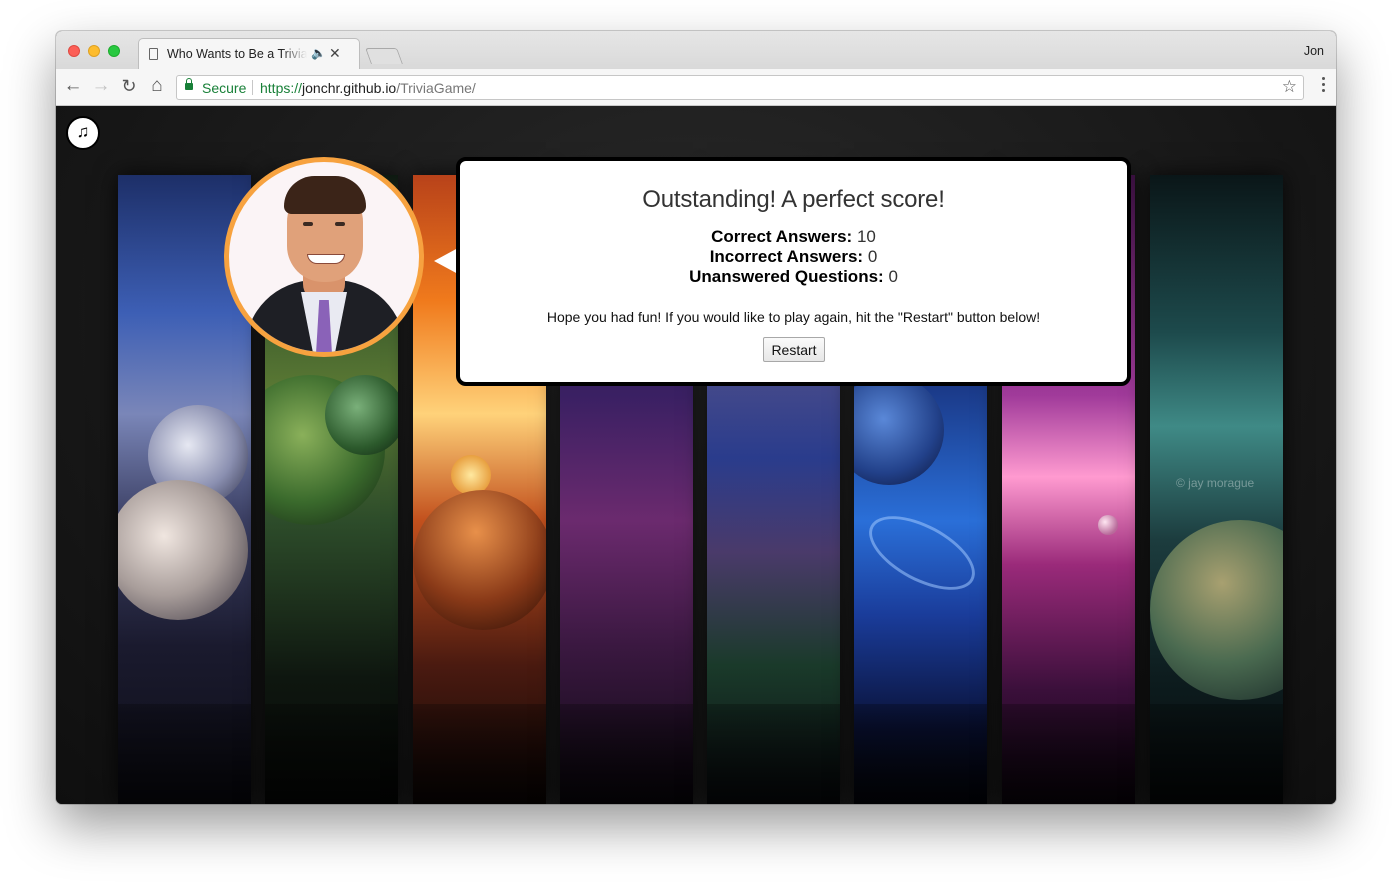 The height and width of the screenshot is (885, 1392). Describe the element at coordinates (866, 236) in the screenshot. I see `stat-value: 10` at that location.